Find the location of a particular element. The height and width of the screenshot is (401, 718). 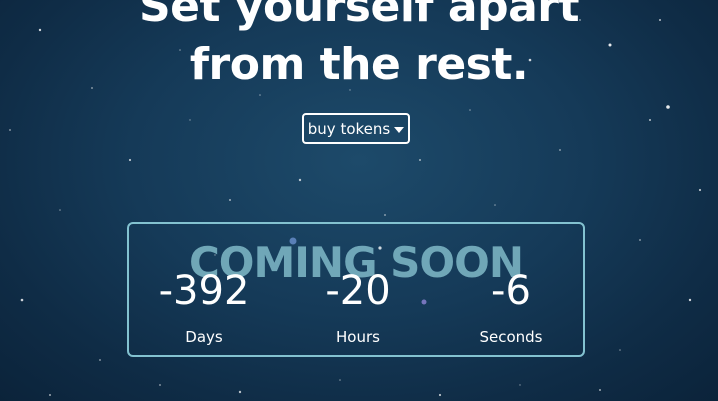

seconds-label: Seconds is located at coordinates (511, 337).